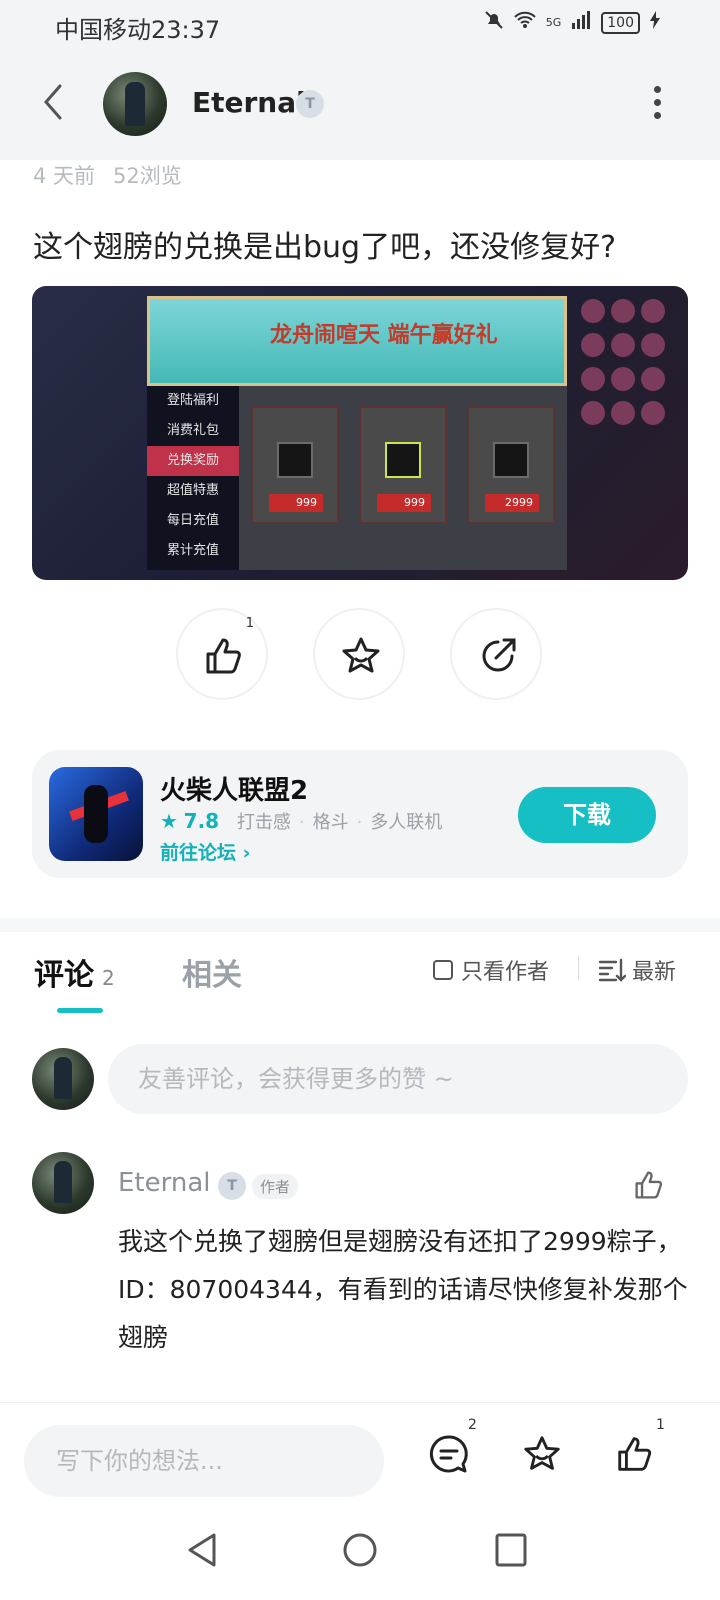  I want to click on menu-item: 超值特惠, so click(192, 490).